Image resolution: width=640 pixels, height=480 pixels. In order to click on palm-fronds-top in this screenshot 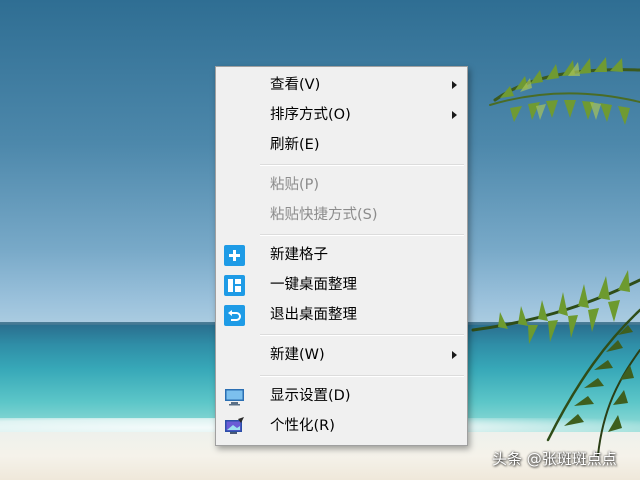, I will do `click(564, 91)`.